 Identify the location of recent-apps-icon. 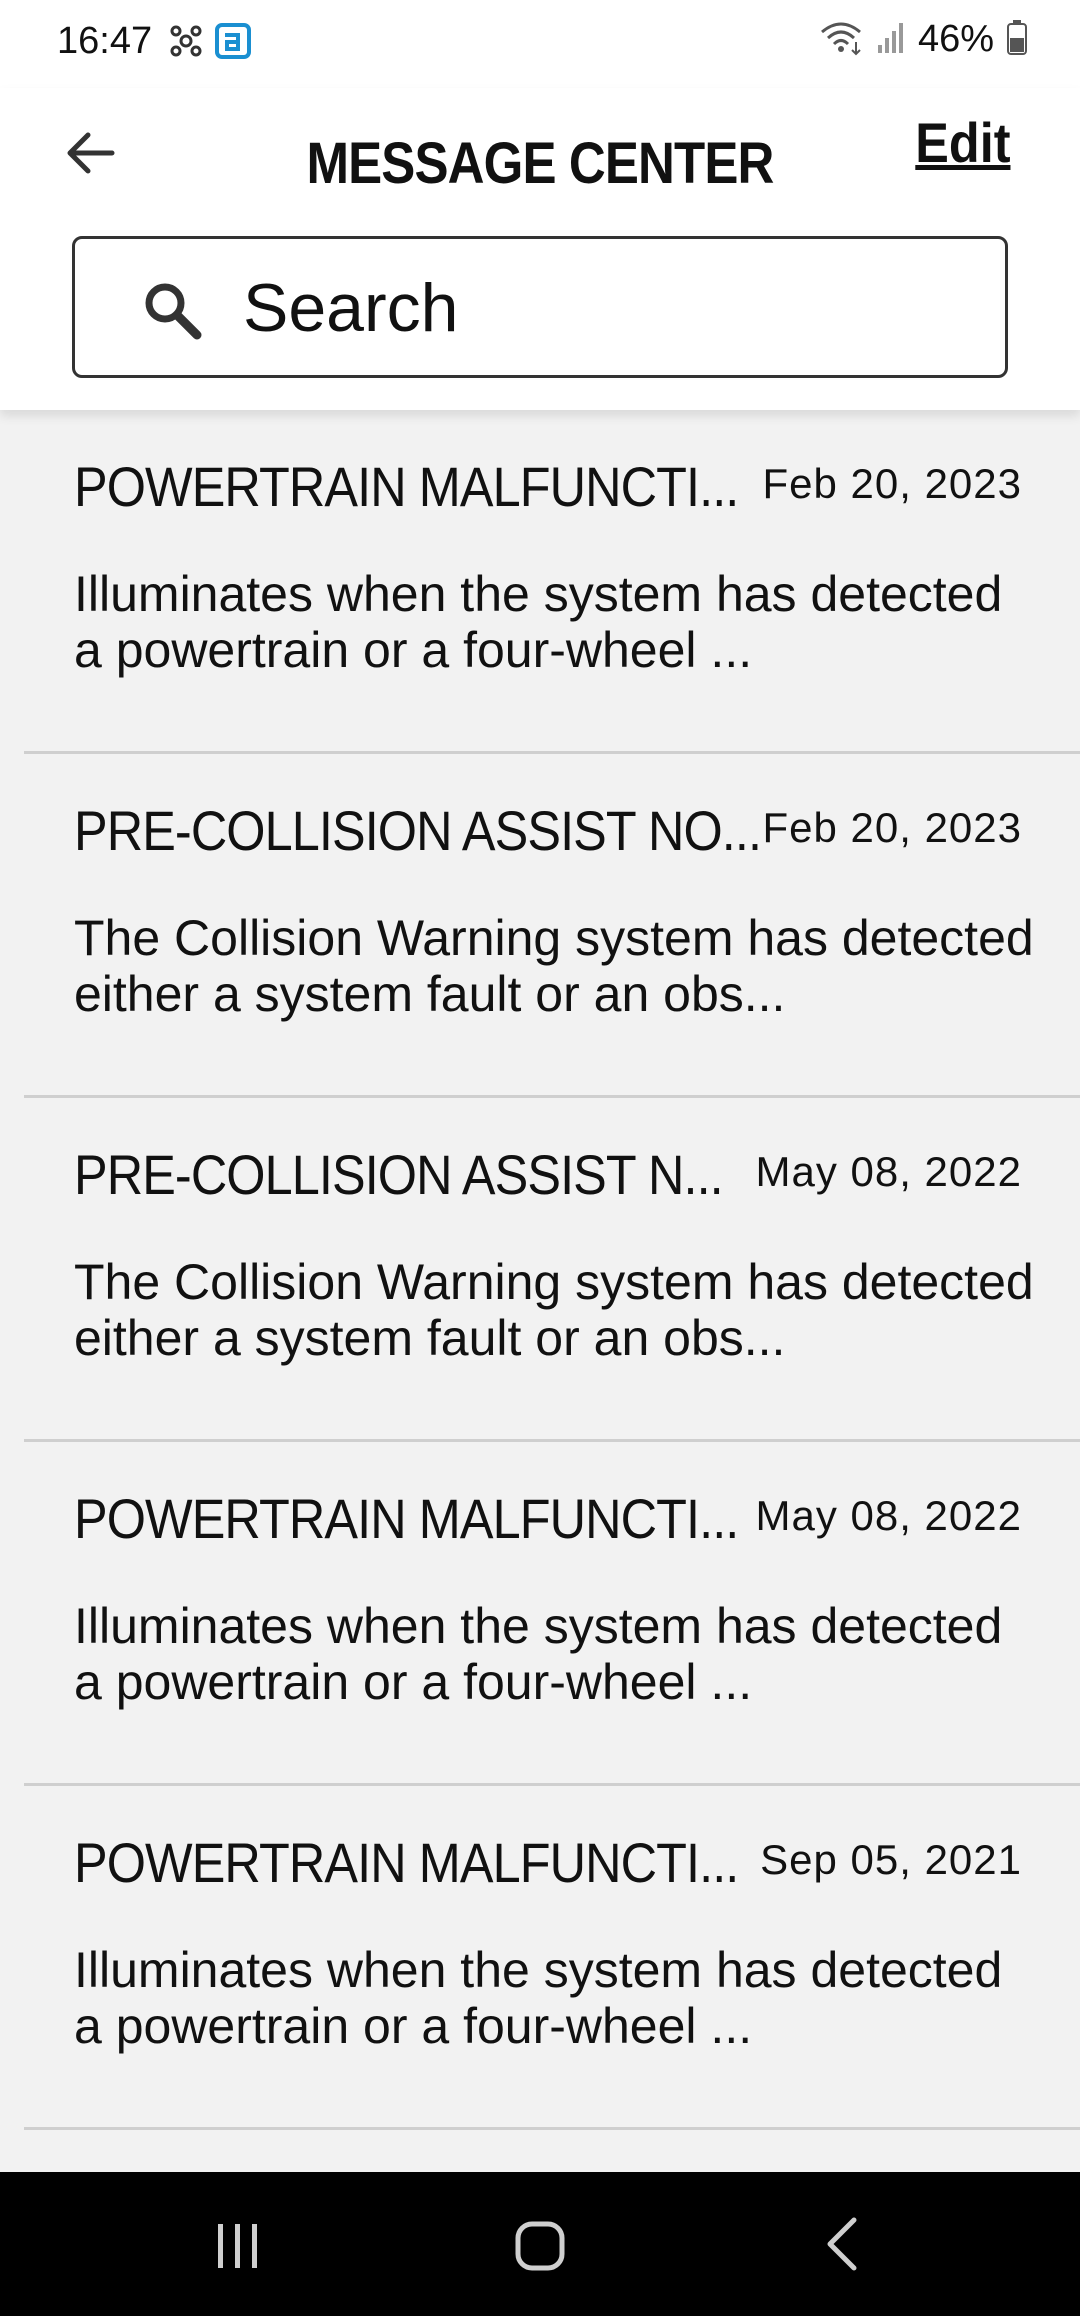
(237, 2246).